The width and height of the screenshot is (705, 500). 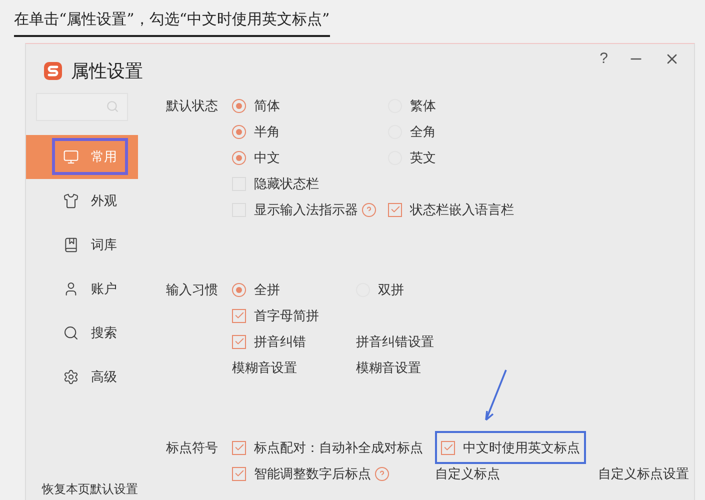 I want to click on radio-label: 双拼, so click(x=391, y=289).